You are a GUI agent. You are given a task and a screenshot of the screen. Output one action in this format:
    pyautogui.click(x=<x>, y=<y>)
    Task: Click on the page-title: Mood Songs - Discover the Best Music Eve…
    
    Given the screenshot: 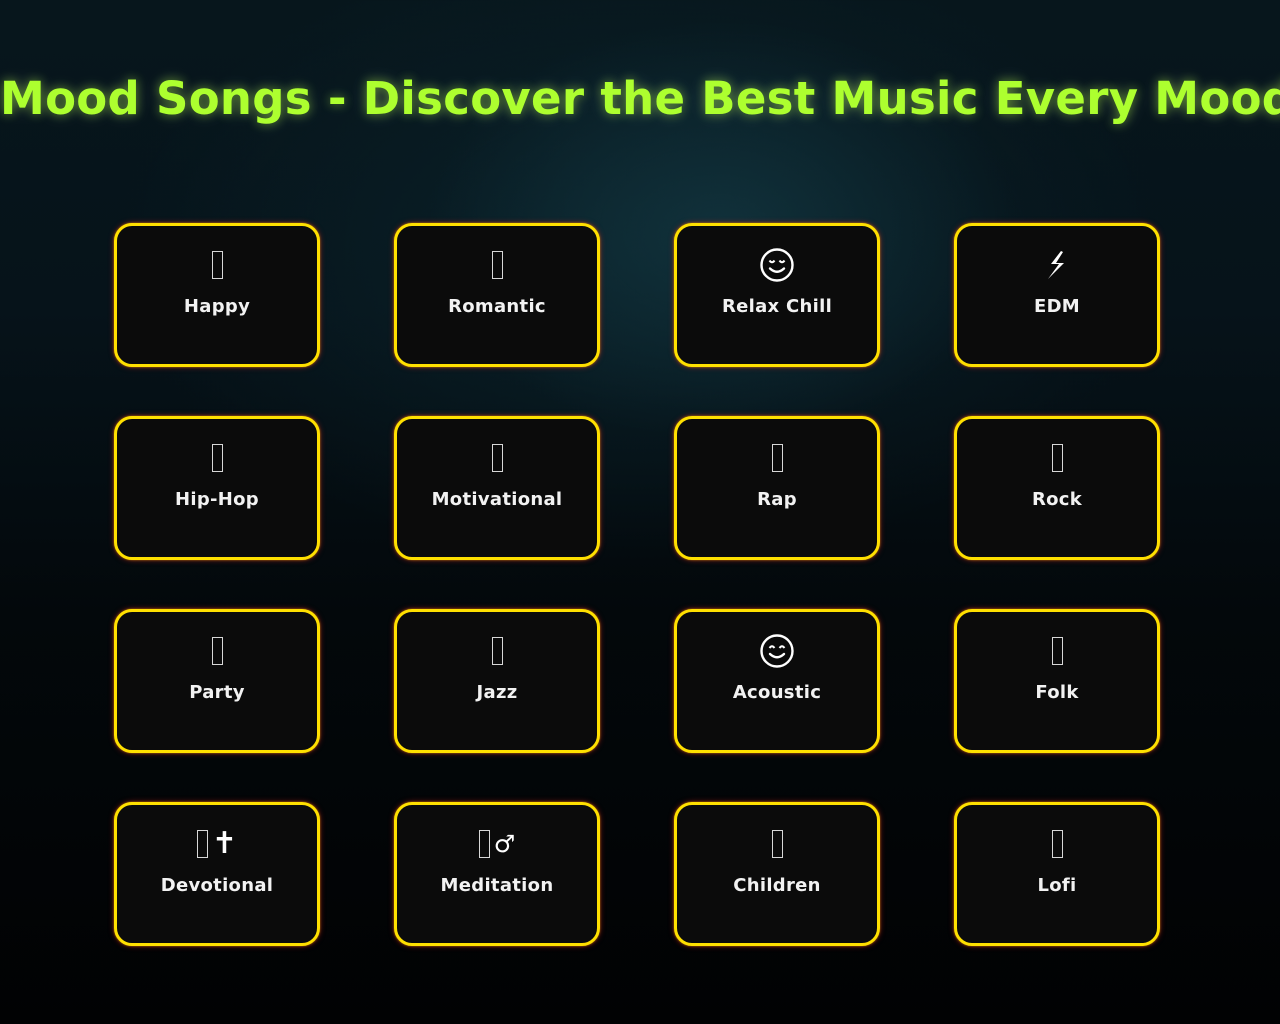 What is the action you would take?
    pyautogui.click(x=640, y=98)
    